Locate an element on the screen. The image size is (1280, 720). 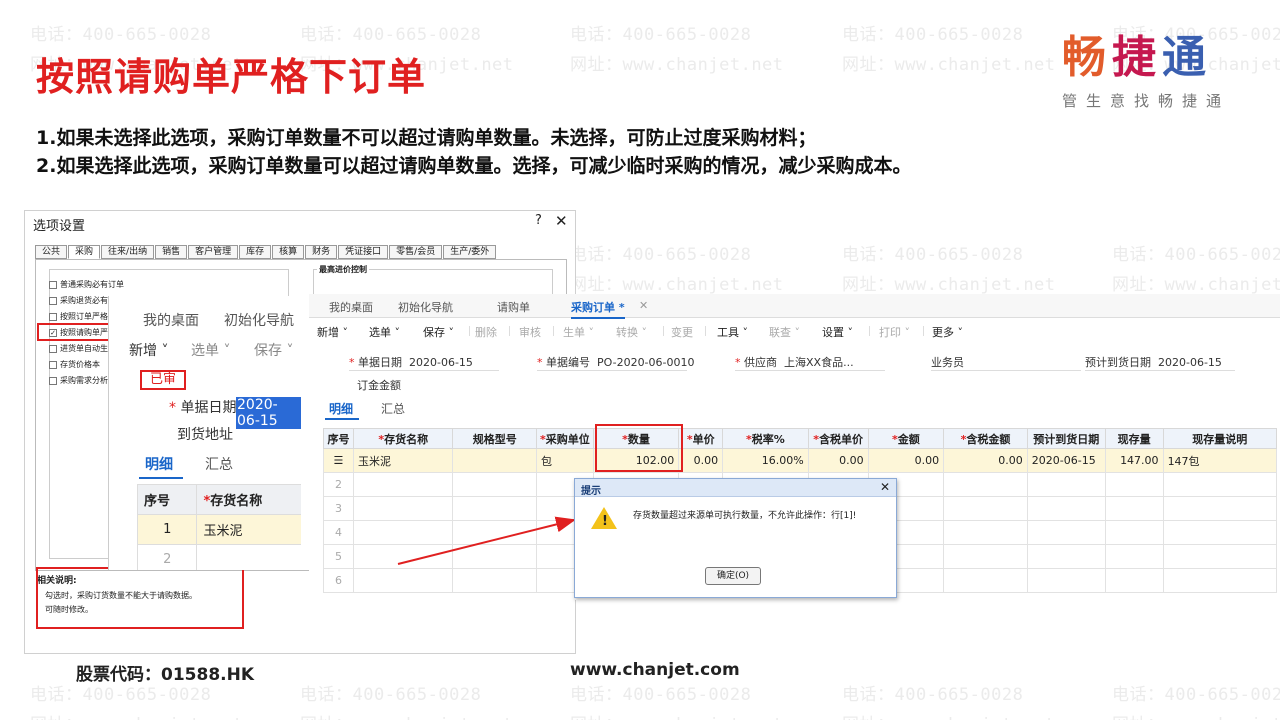
annotation-arrow is located at coordinates (486, 540).